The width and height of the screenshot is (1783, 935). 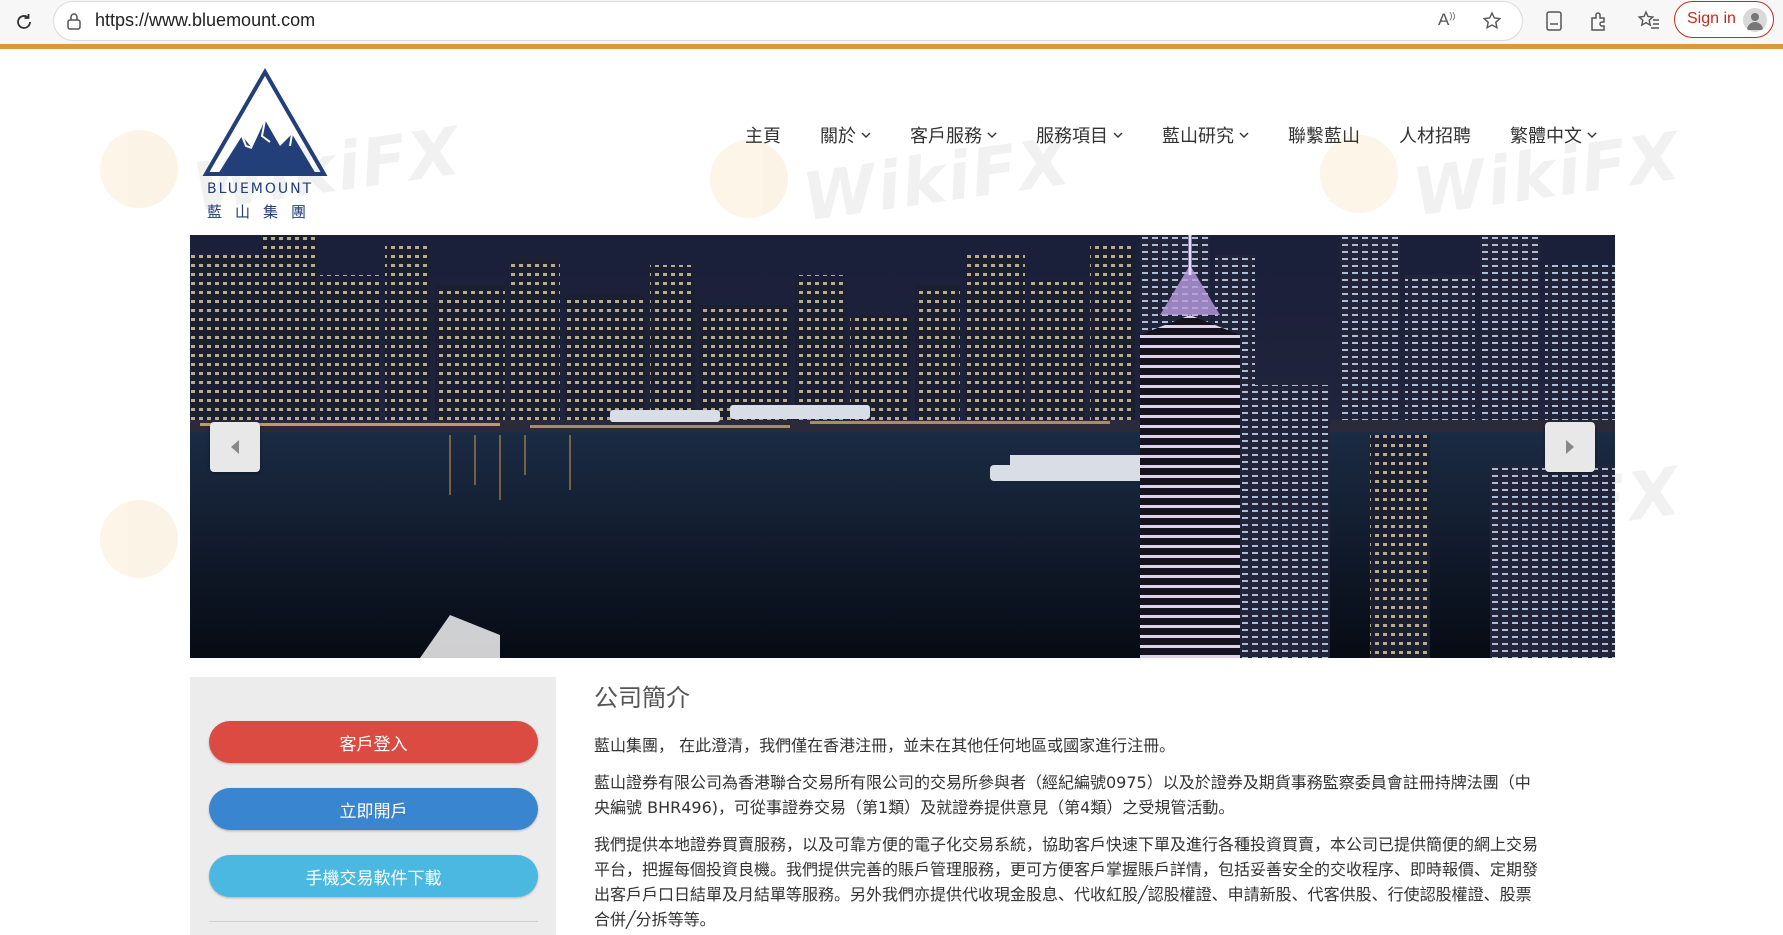 I want to click on url-text: https://www.bluemount.com, so click(x=205, y=20).